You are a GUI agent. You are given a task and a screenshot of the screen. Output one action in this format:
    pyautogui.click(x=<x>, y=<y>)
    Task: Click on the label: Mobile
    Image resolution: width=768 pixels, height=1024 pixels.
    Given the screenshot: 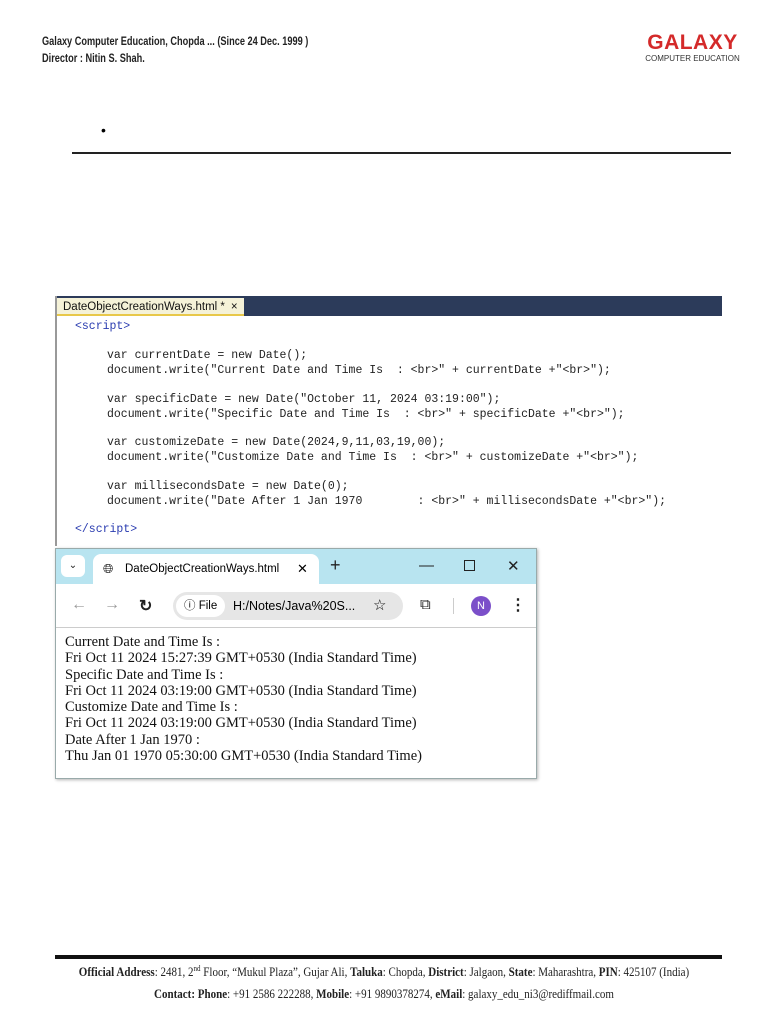 What is the action you would take?
    pyautogui.click(x=333, y=994)
    